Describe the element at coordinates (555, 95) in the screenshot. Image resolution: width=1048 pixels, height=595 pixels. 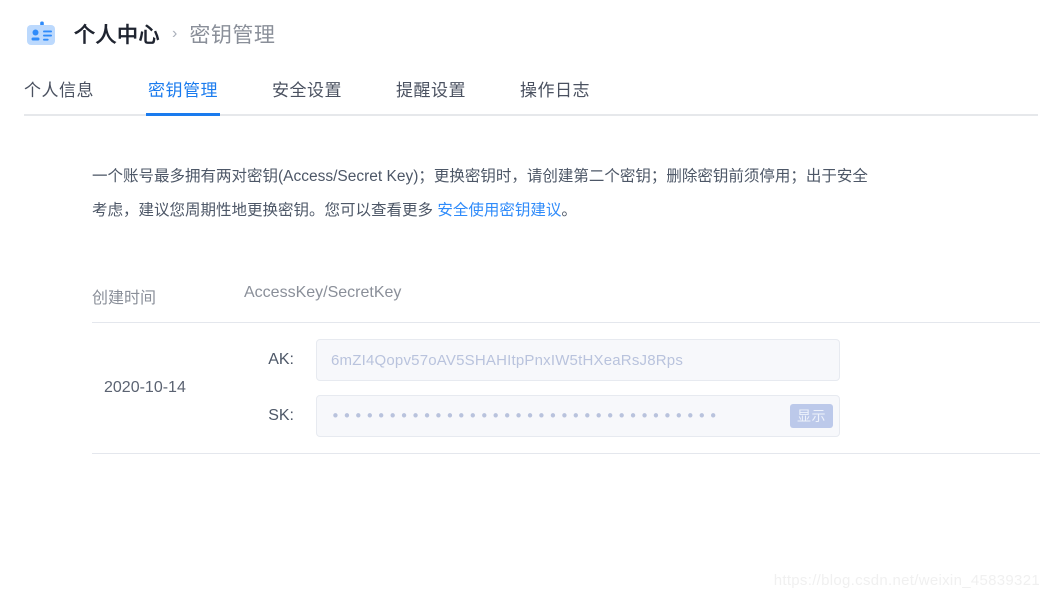
I see `tab-operation-log: 操作日志` at that location.